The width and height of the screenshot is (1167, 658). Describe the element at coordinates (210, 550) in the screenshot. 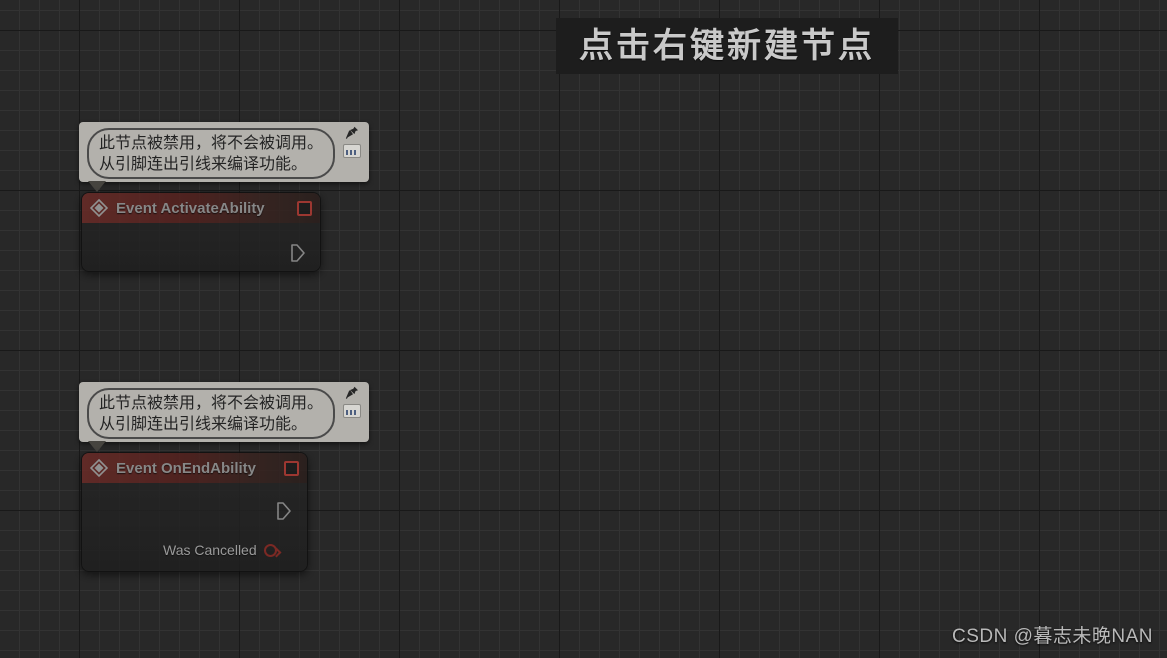

I see `pin-label: Was Cancelled` at that location.